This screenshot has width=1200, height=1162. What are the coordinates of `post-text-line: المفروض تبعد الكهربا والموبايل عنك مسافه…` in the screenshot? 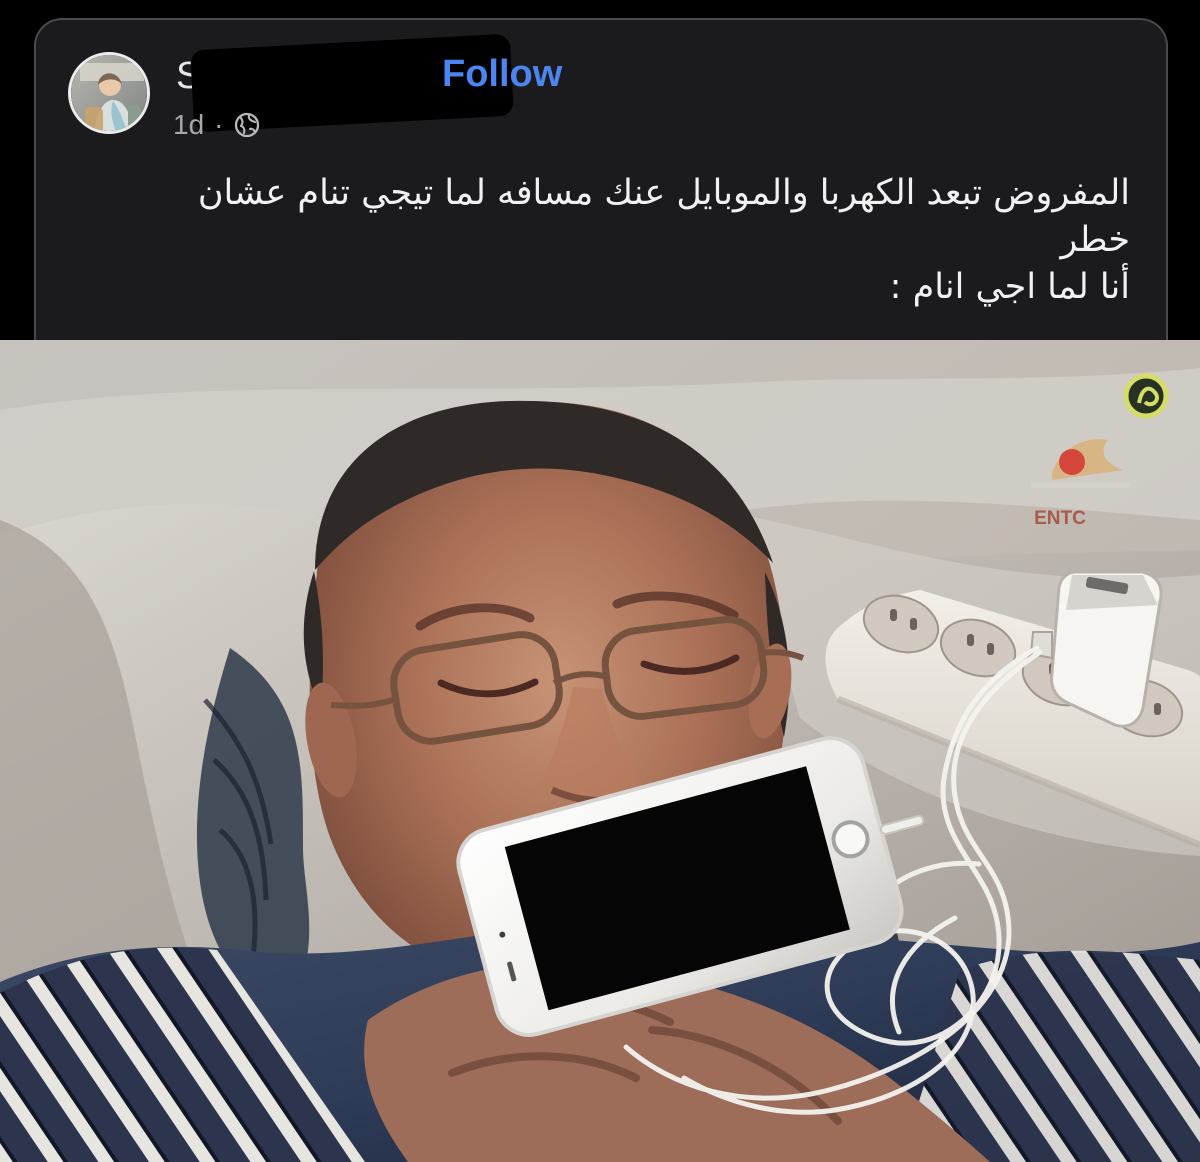 It's located at (663, 193).